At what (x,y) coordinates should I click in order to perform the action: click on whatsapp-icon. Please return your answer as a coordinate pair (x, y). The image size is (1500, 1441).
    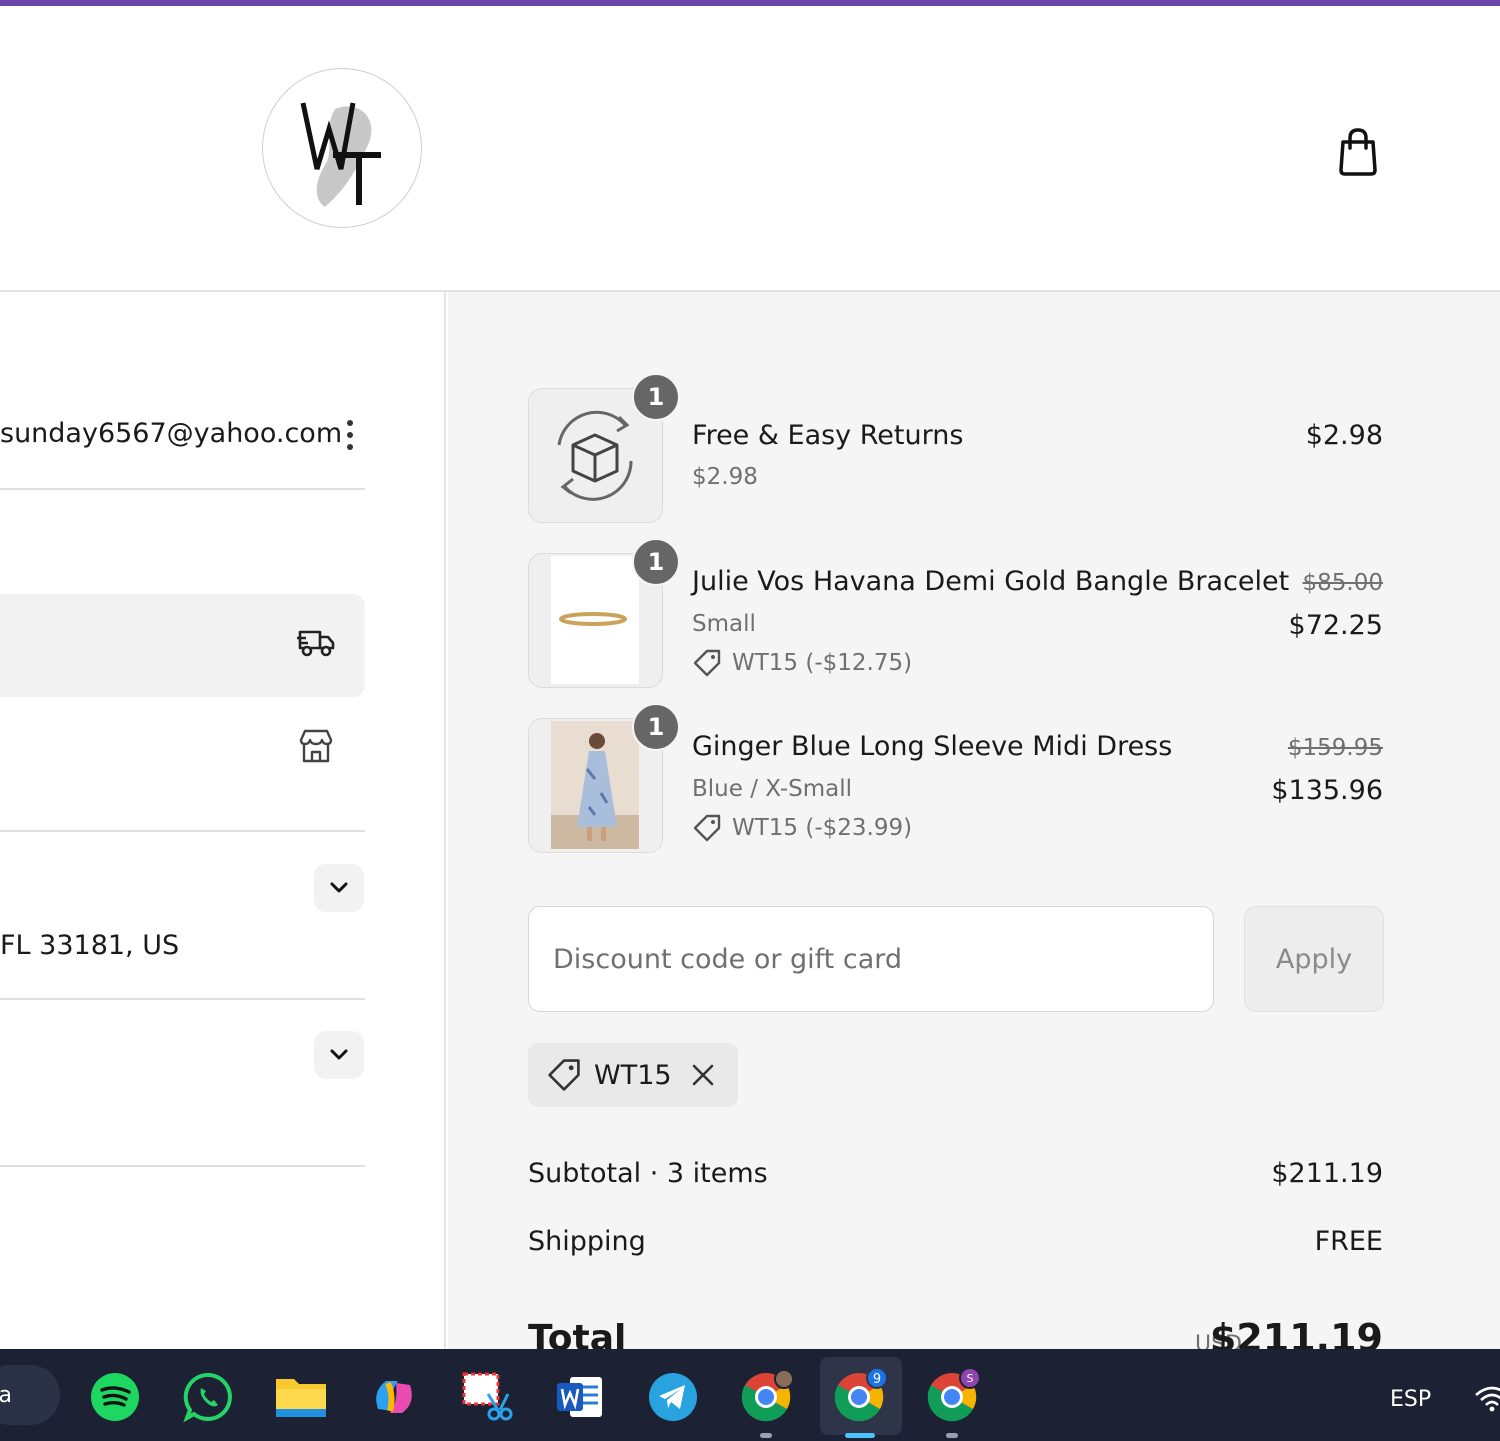
    Looking at the image, I should click on (208, 1397).